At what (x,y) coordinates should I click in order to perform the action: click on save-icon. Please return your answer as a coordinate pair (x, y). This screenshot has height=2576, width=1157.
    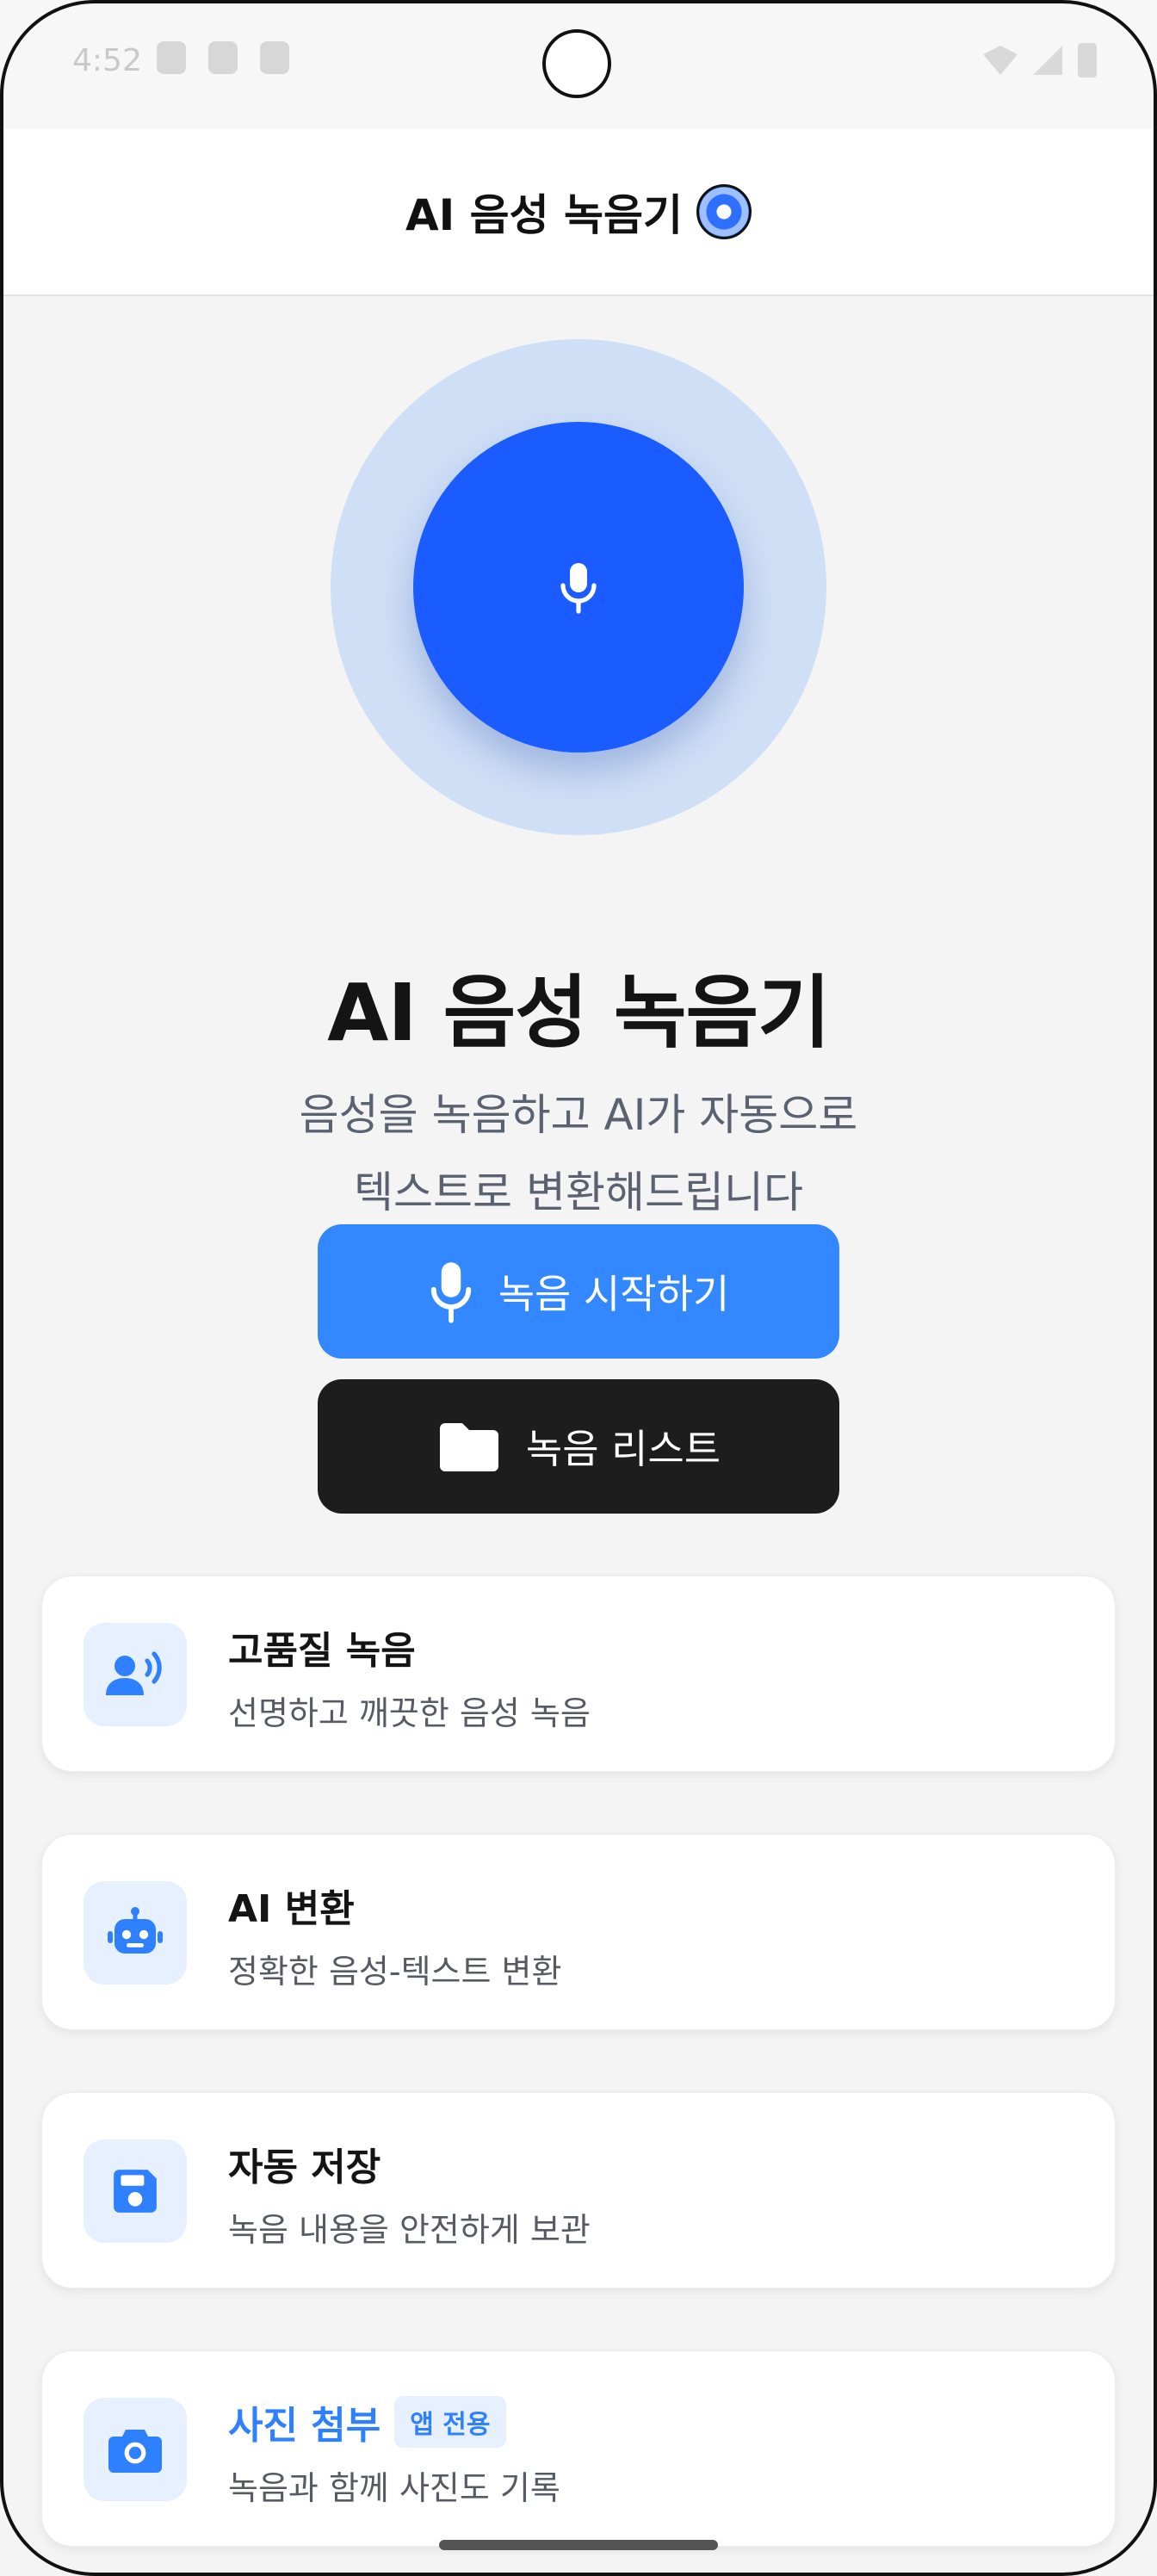
    Looking at the image, I should click on (135, 2192).